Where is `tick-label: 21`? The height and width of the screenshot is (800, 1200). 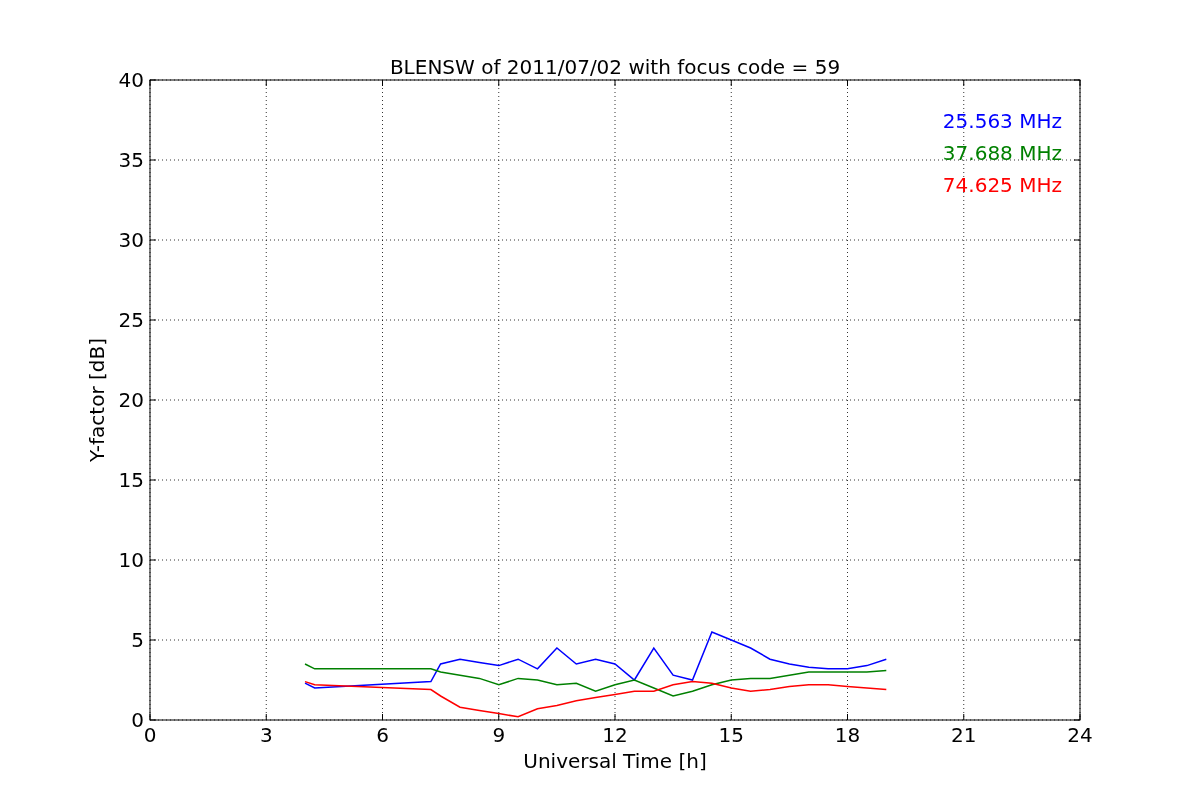
tick-label: 21 is located at coordinates (964, 735).